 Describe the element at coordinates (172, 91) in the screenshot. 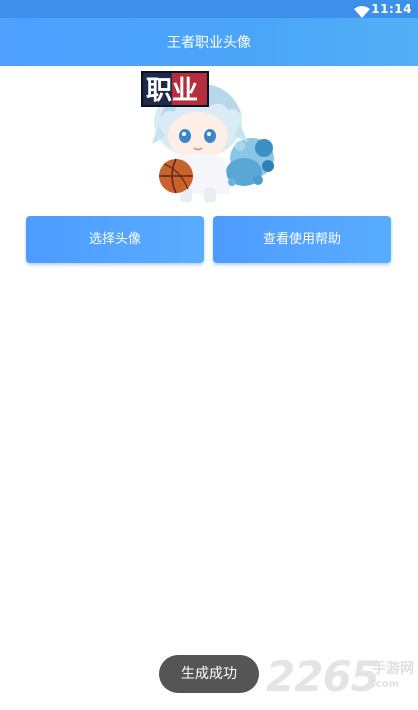

I see `badge-label: 职业` at that location.